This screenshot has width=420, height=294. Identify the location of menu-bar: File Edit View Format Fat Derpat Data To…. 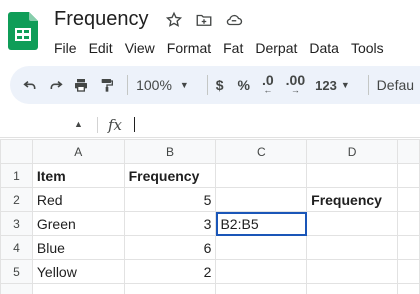
(225, 48).